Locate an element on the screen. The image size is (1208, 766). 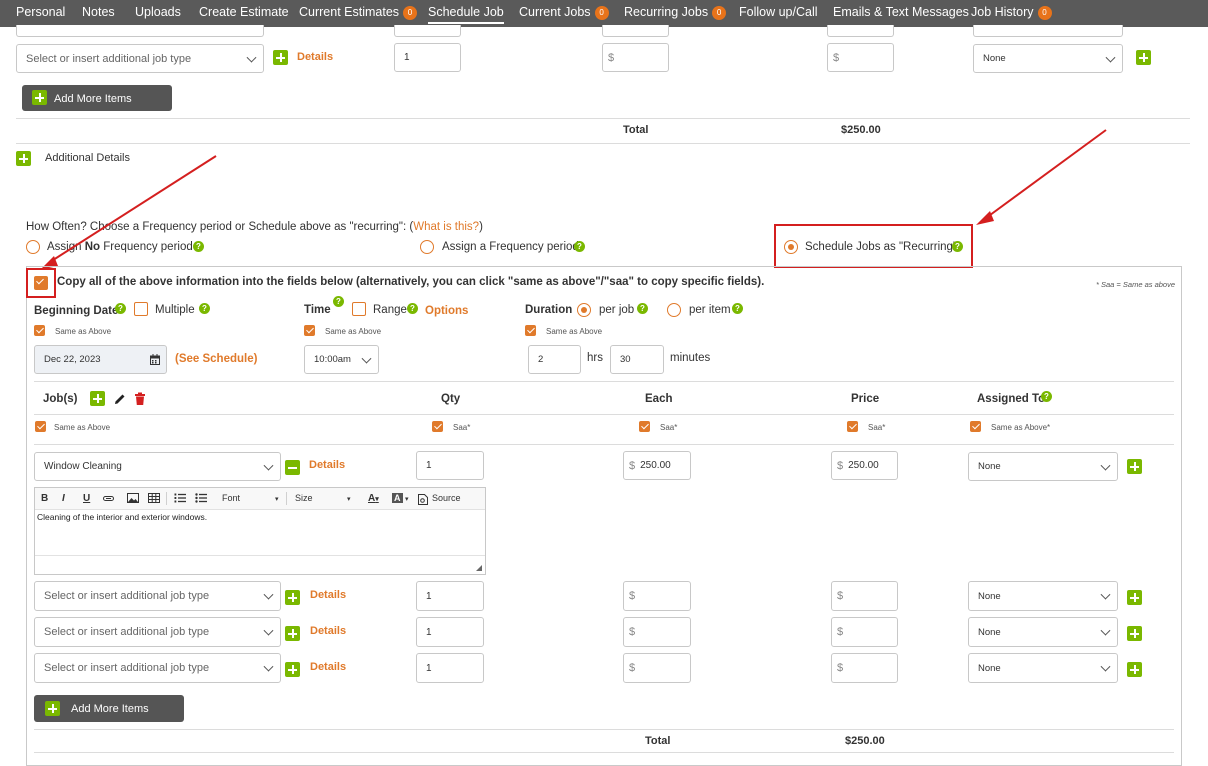
italic-button: I is located at coordinates (63, 498).